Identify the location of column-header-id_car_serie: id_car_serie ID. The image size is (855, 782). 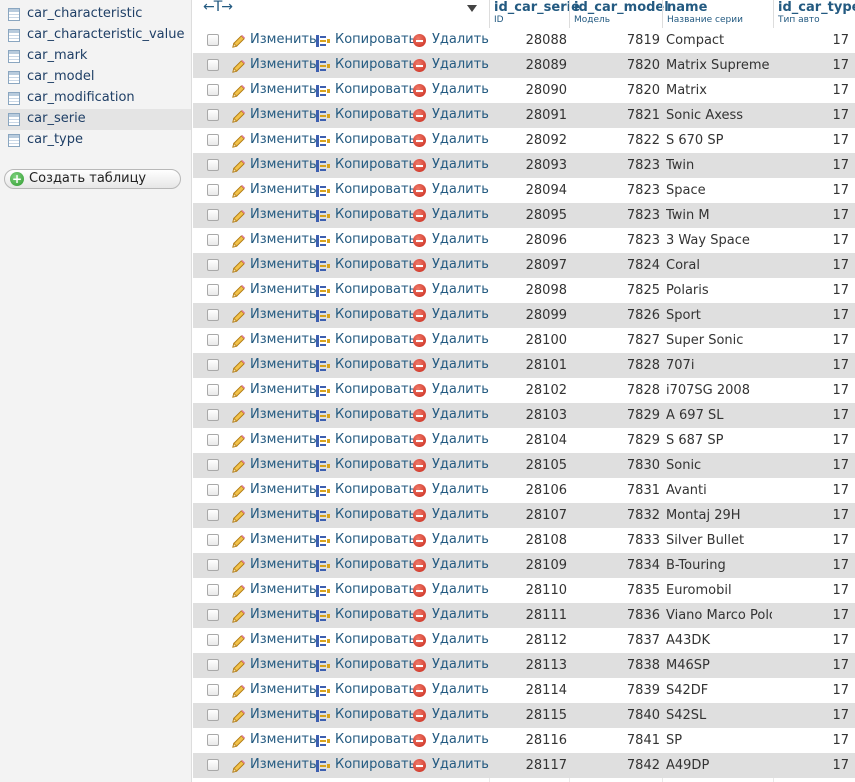
(534, 14).